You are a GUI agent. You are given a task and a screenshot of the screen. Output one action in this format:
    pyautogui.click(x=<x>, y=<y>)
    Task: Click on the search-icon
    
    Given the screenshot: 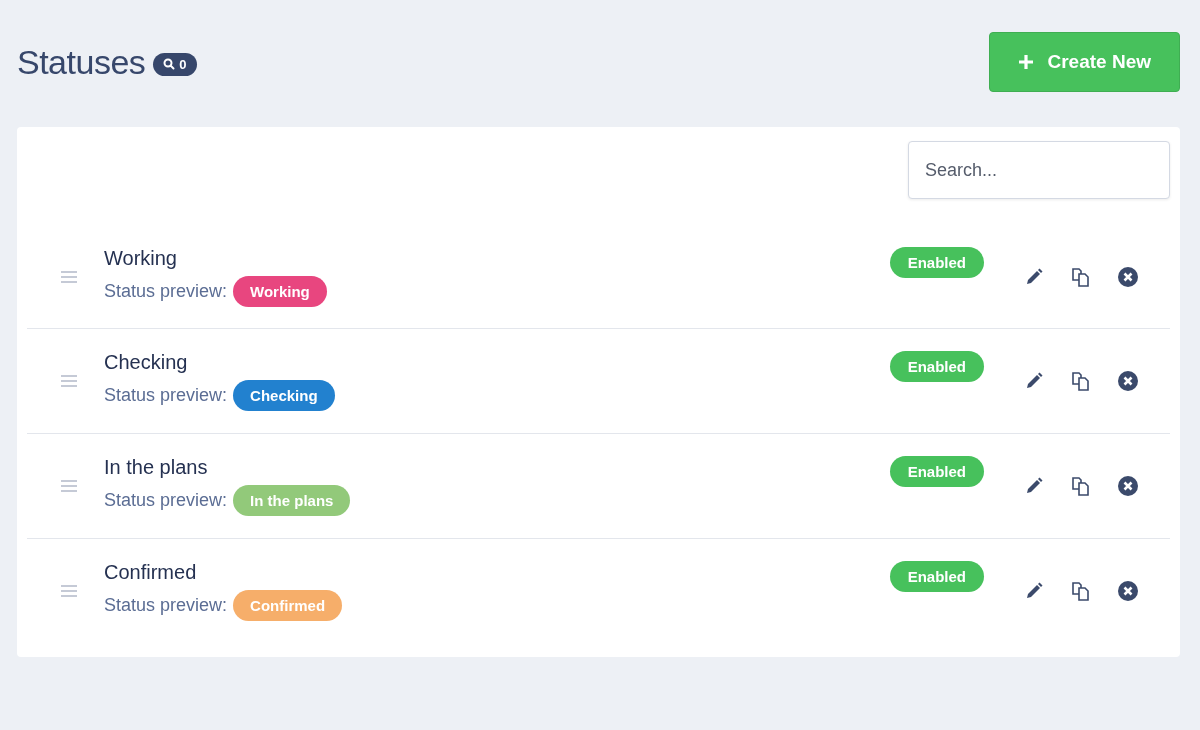 What is the action you would take?
    pyautogui.click(x=169, y=64)
    